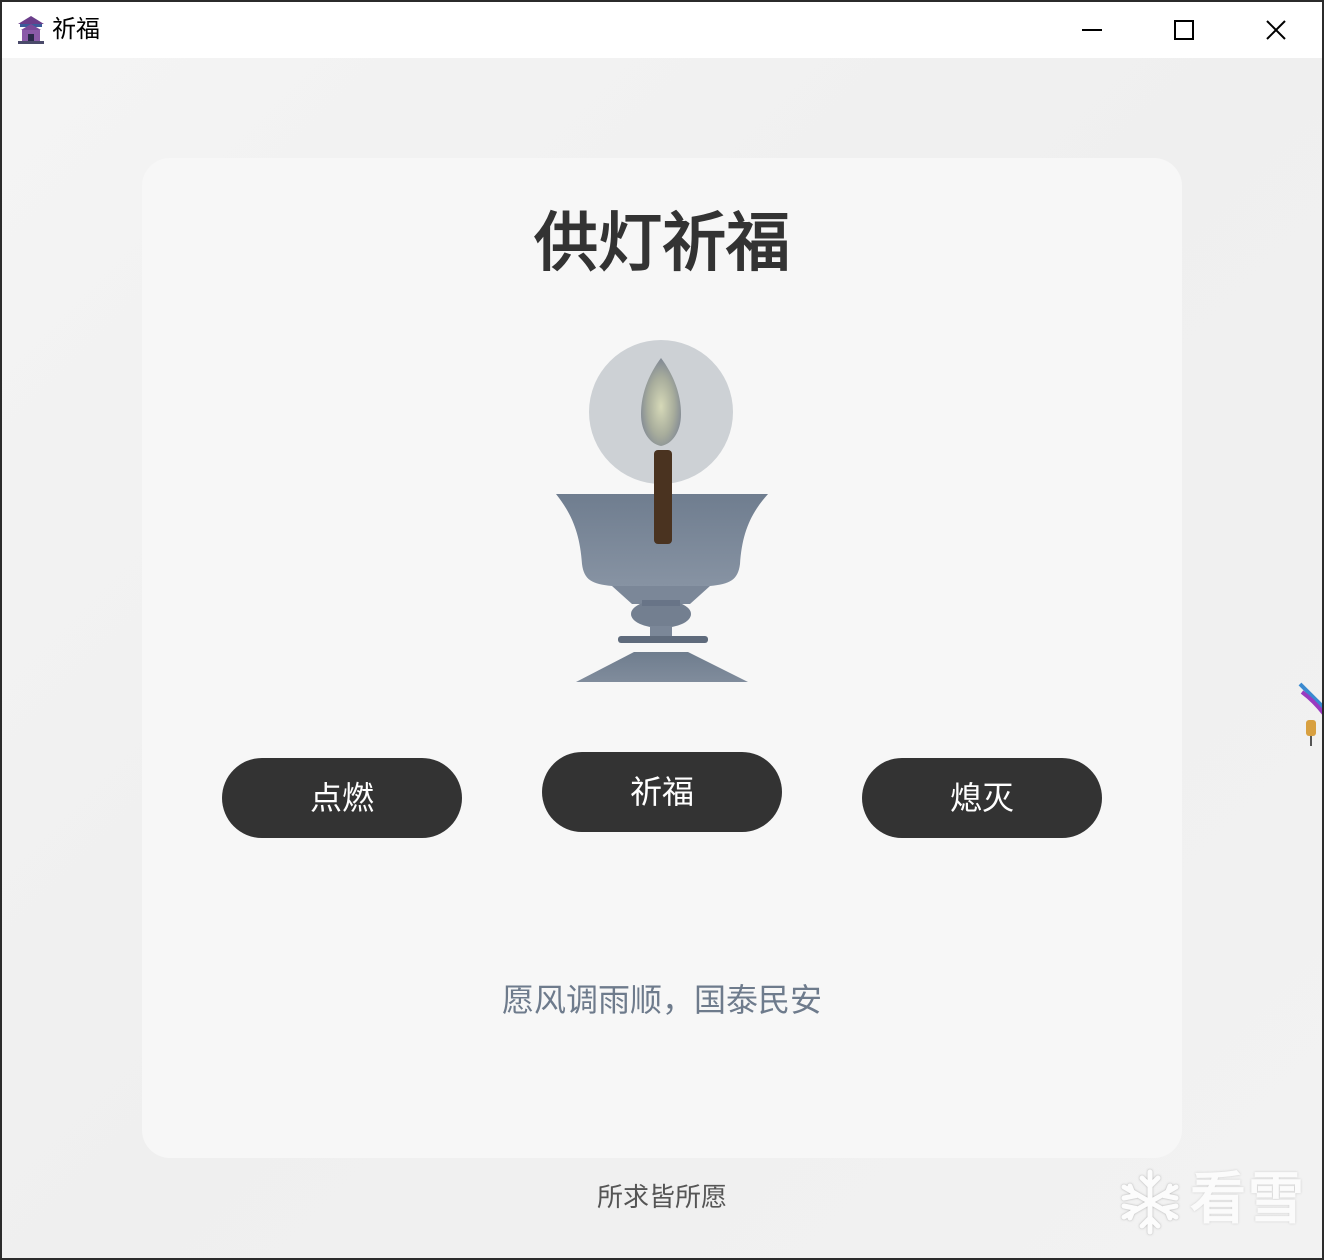  Describe the element at coordinates (982, 798) in the screenshot. I see `extinguish-lamp-button: 熄灭` at that location.